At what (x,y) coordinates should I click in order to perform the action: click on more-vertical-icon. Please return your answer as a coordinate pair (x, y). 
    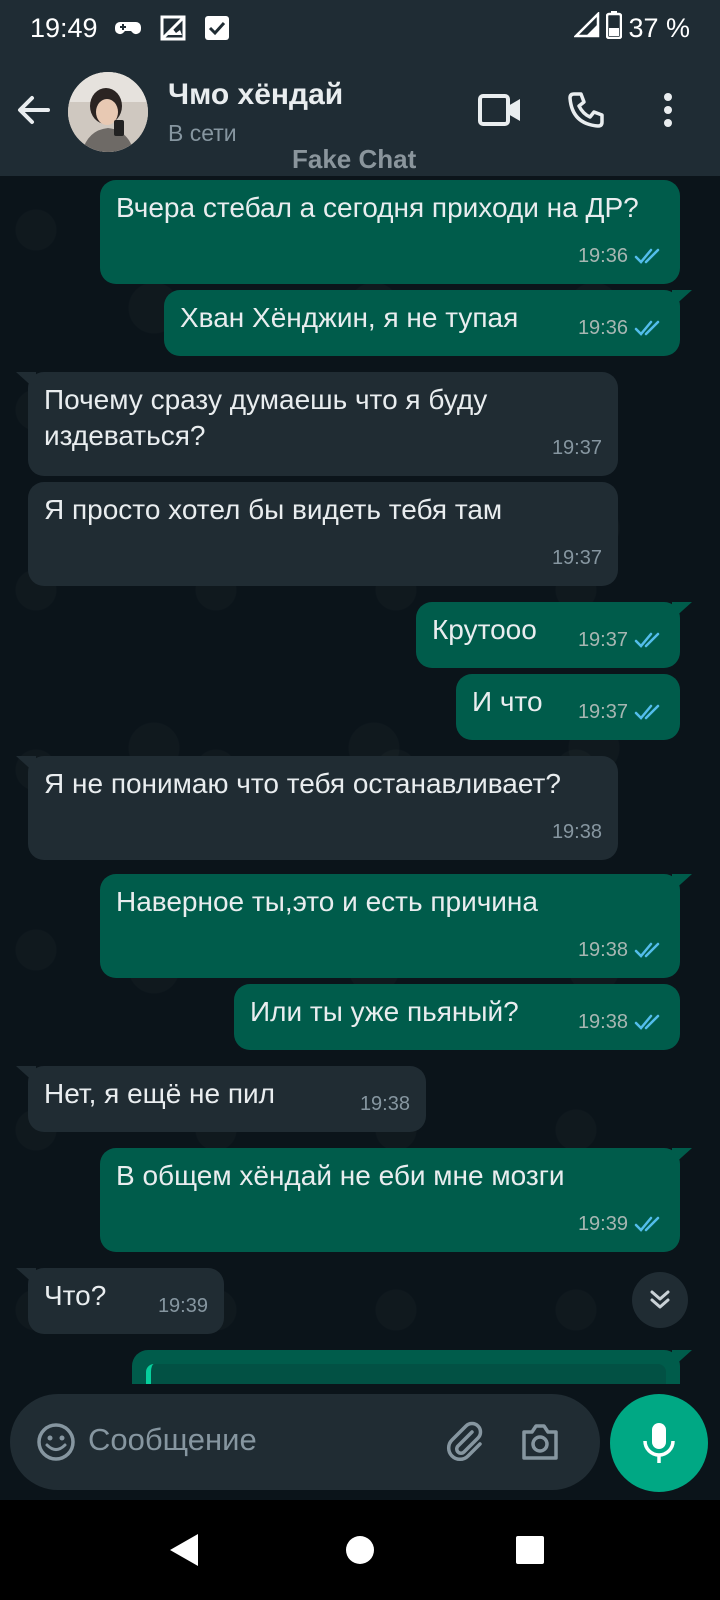
    Looking at the image, I should click on (668, 110).